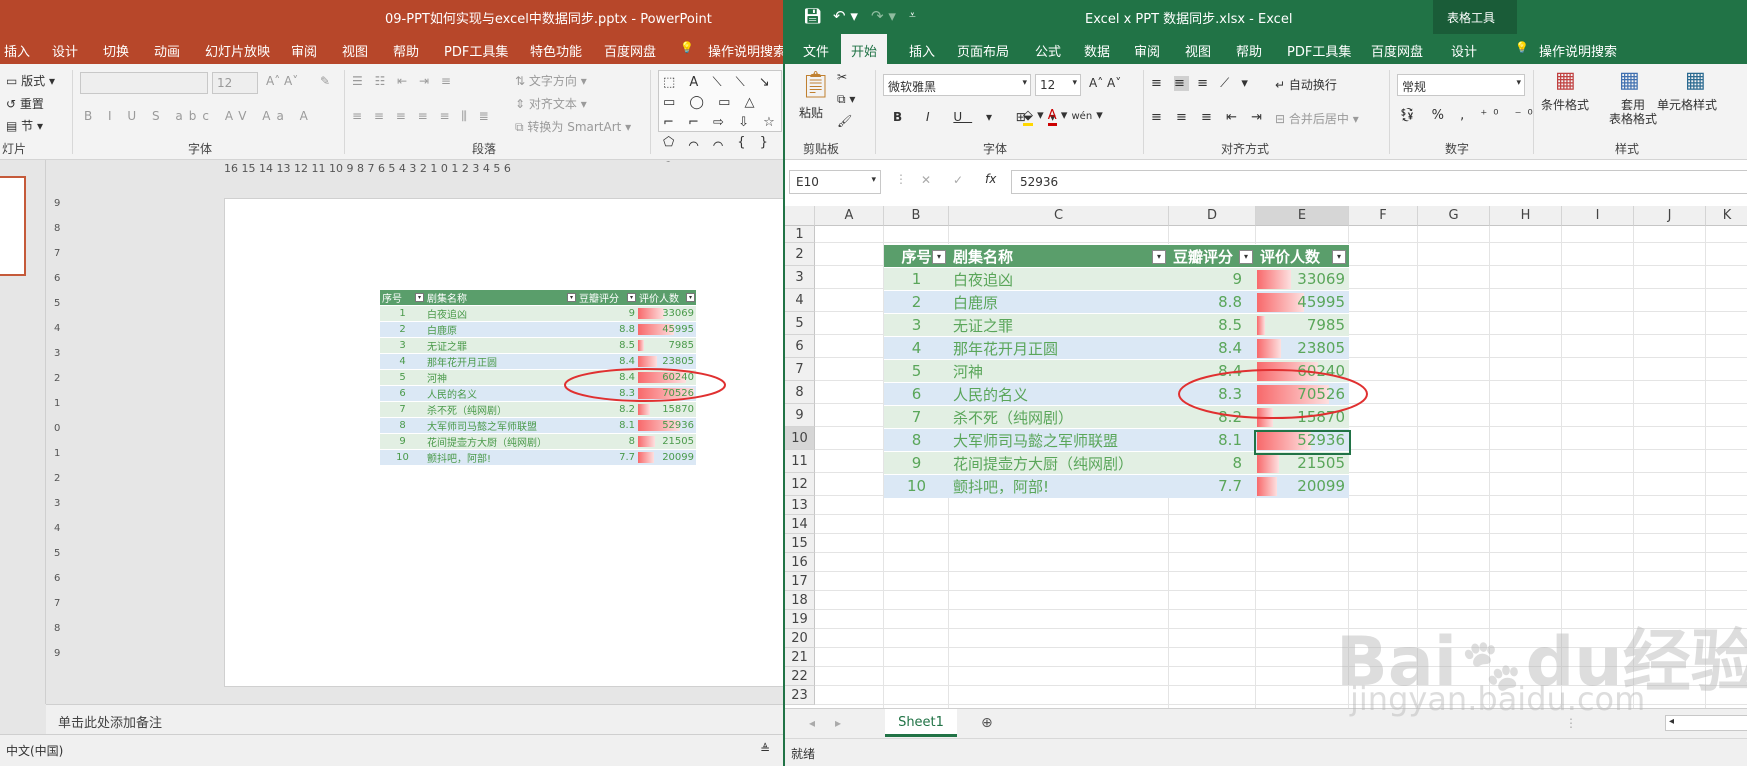 This screenshot has height=766, width=1747. Describe the element at coordinates (1578, 50) in the screenshot. I see `xl-tell-me-search: 操作说明搜索` at that location.